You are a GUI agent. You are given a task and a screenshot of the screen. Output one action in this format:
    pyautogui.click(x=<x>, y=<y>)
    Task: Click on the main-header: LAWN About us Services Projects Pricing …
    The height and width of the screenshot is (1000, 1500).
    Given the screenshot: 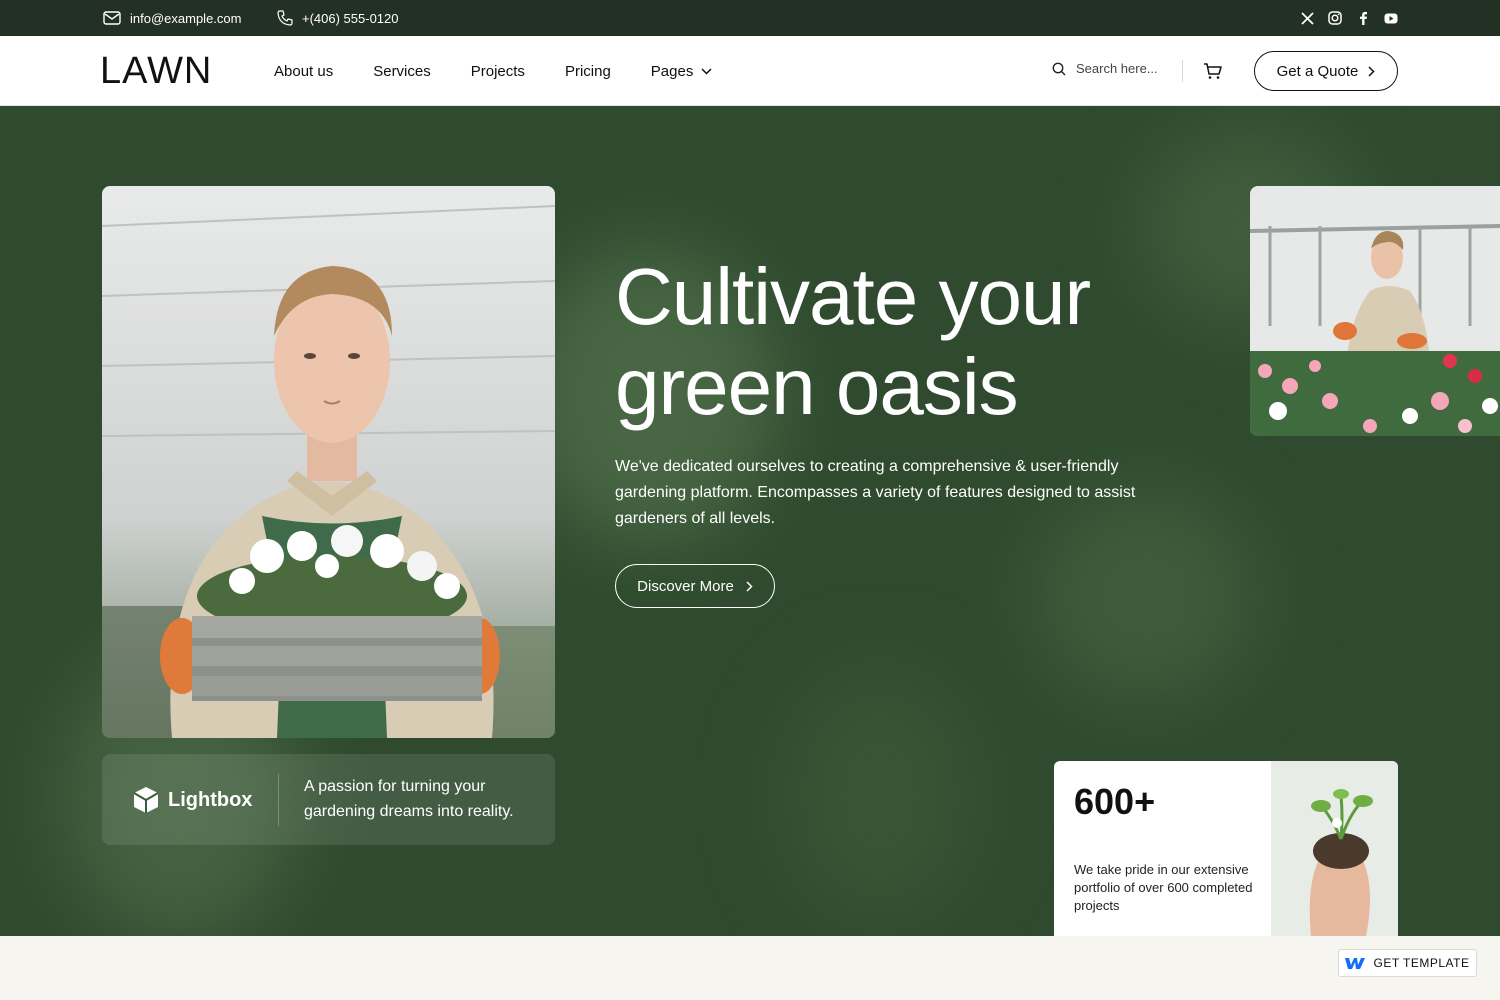 What is the action you would take?
    pyautogui.click(x=750, y=71)
    